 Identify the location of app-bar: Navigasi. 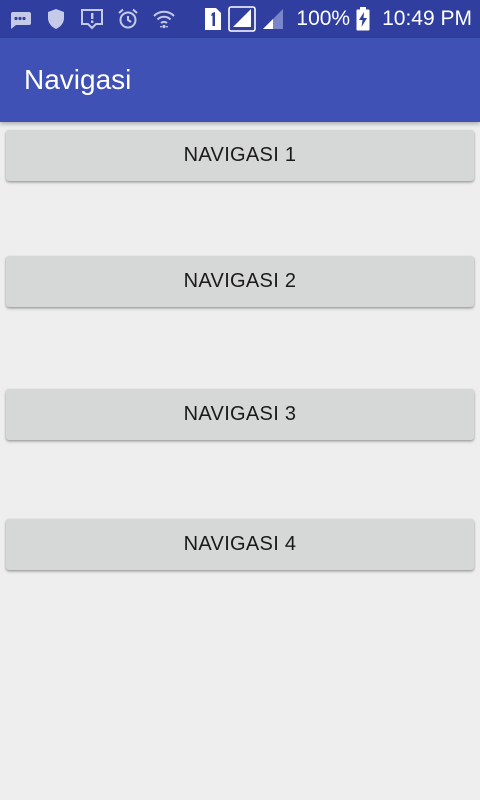
(240, 80).